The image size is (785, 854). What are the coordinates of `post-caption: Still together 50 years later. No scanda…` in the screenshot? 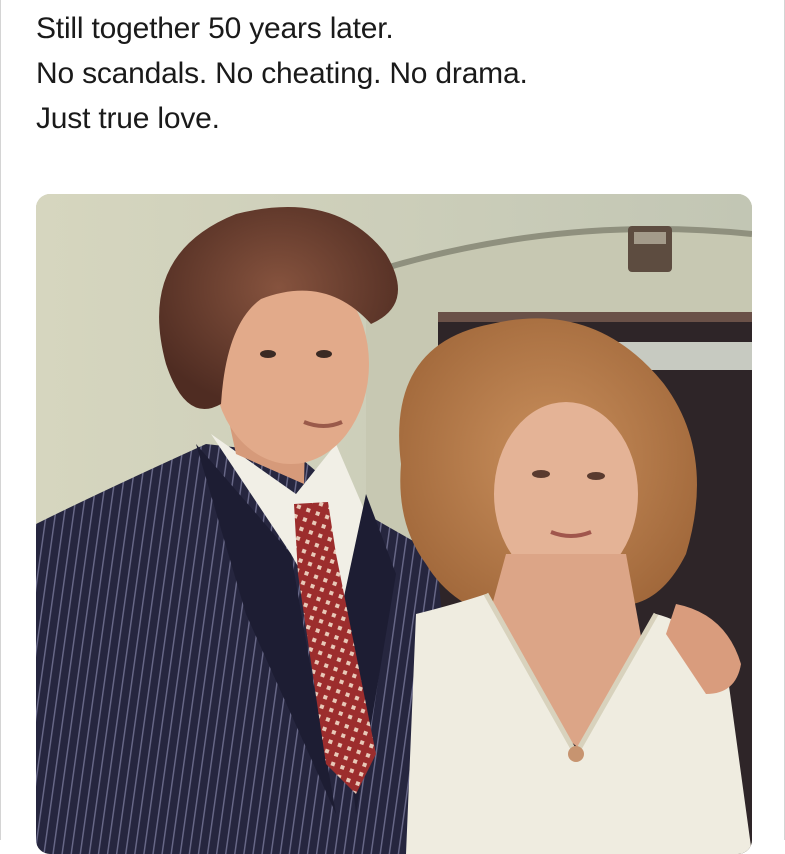 It's located at (396, 73).